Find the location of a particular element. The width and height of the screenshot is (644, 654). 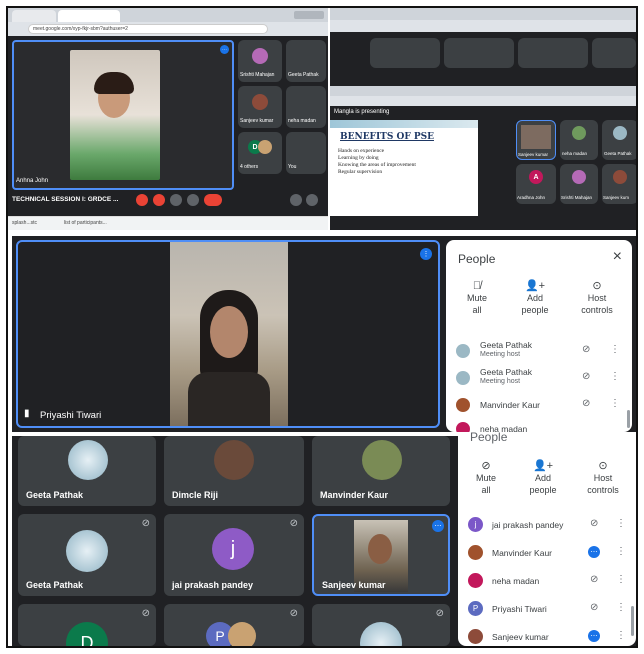

download-item: splash...stc is located at coordinates (24, 223).